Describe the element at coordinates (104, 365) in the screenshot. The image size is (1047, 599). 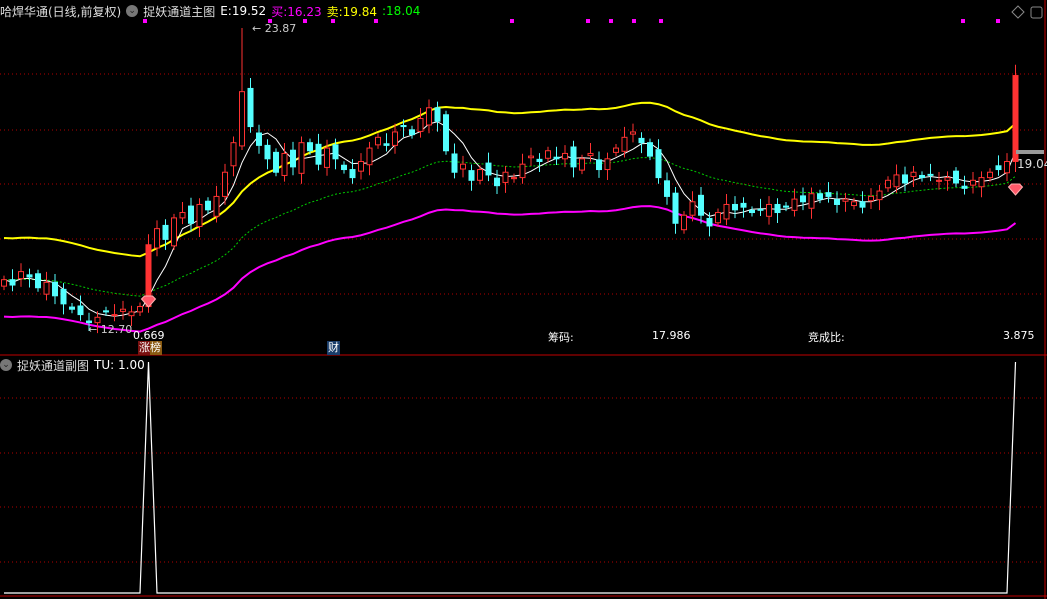
I see `tu-label: TU:` at that location.